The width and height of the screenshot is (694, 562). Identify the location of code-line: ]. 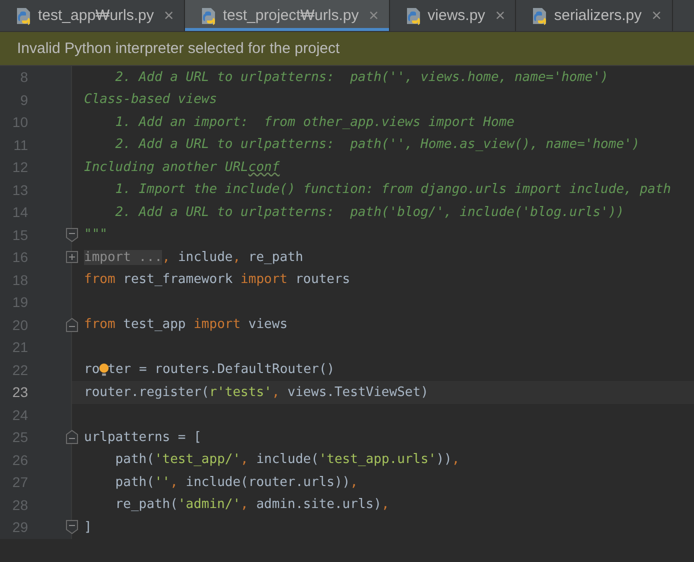
(88, 527).